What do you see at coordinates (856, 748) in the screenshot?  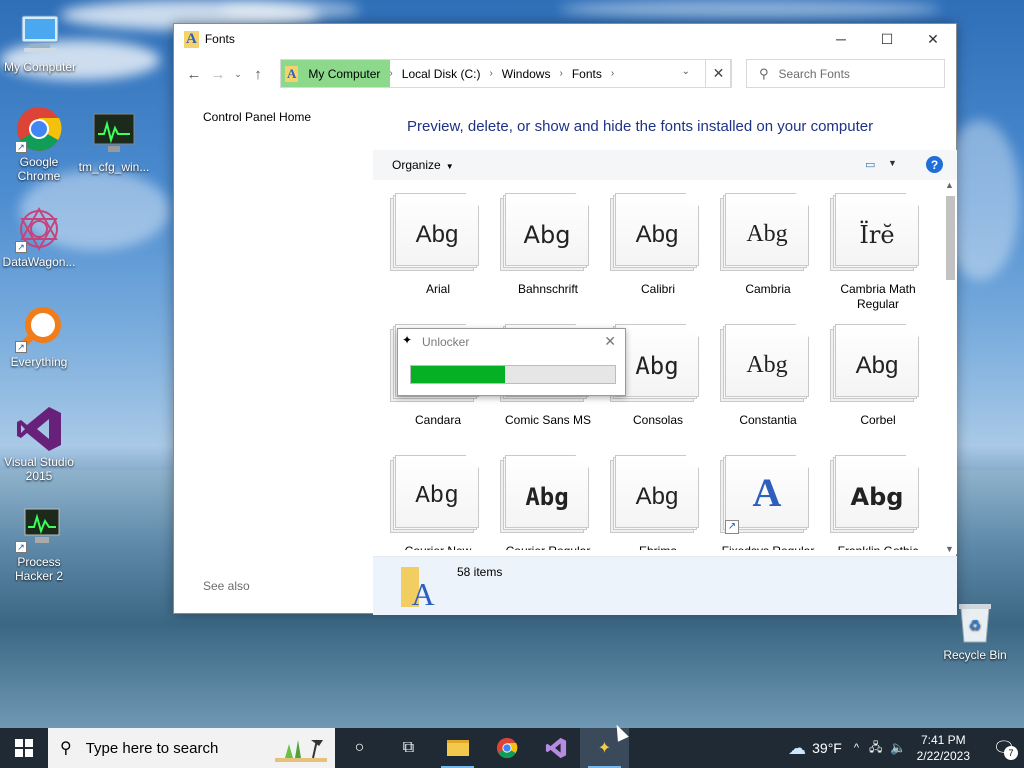 I see `chevron-up-icon: ^` at bounding box center [856, 748].